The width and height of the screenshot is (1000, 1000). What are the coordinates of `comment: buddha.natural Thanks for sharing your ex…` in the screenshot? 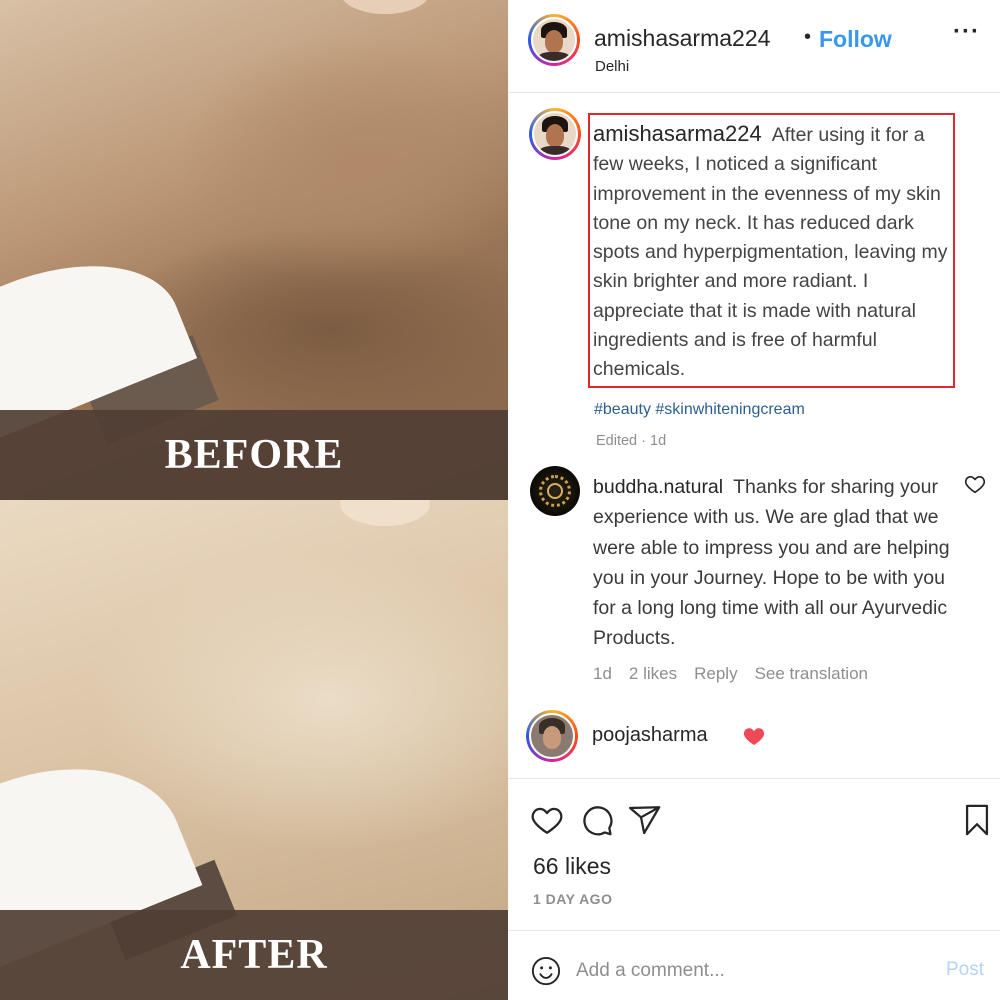 It's located at (779, 563).